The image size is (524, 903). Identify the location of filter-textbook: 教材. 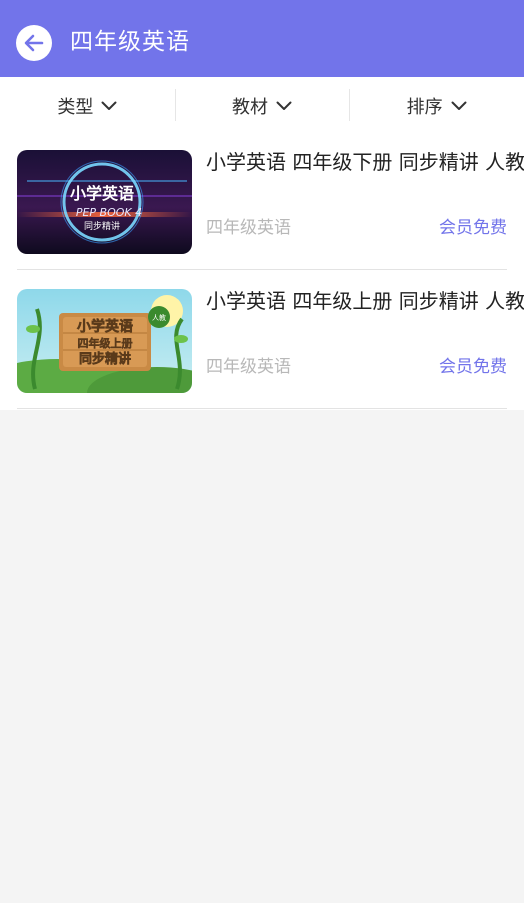
(262, 105).